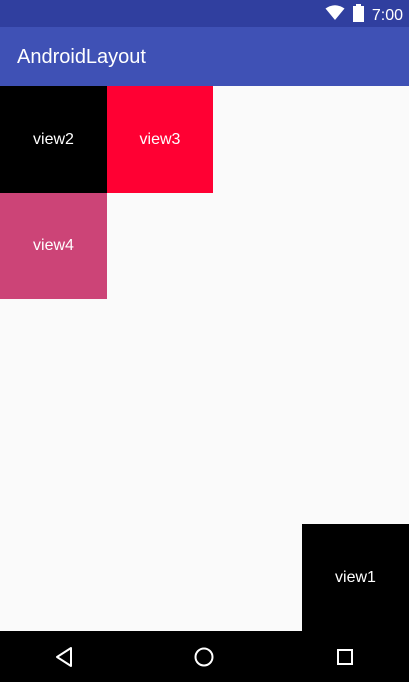 Image resolution: width=409 pixels, height=682 pixels. I want to click on recents-button, so click(345, 657).